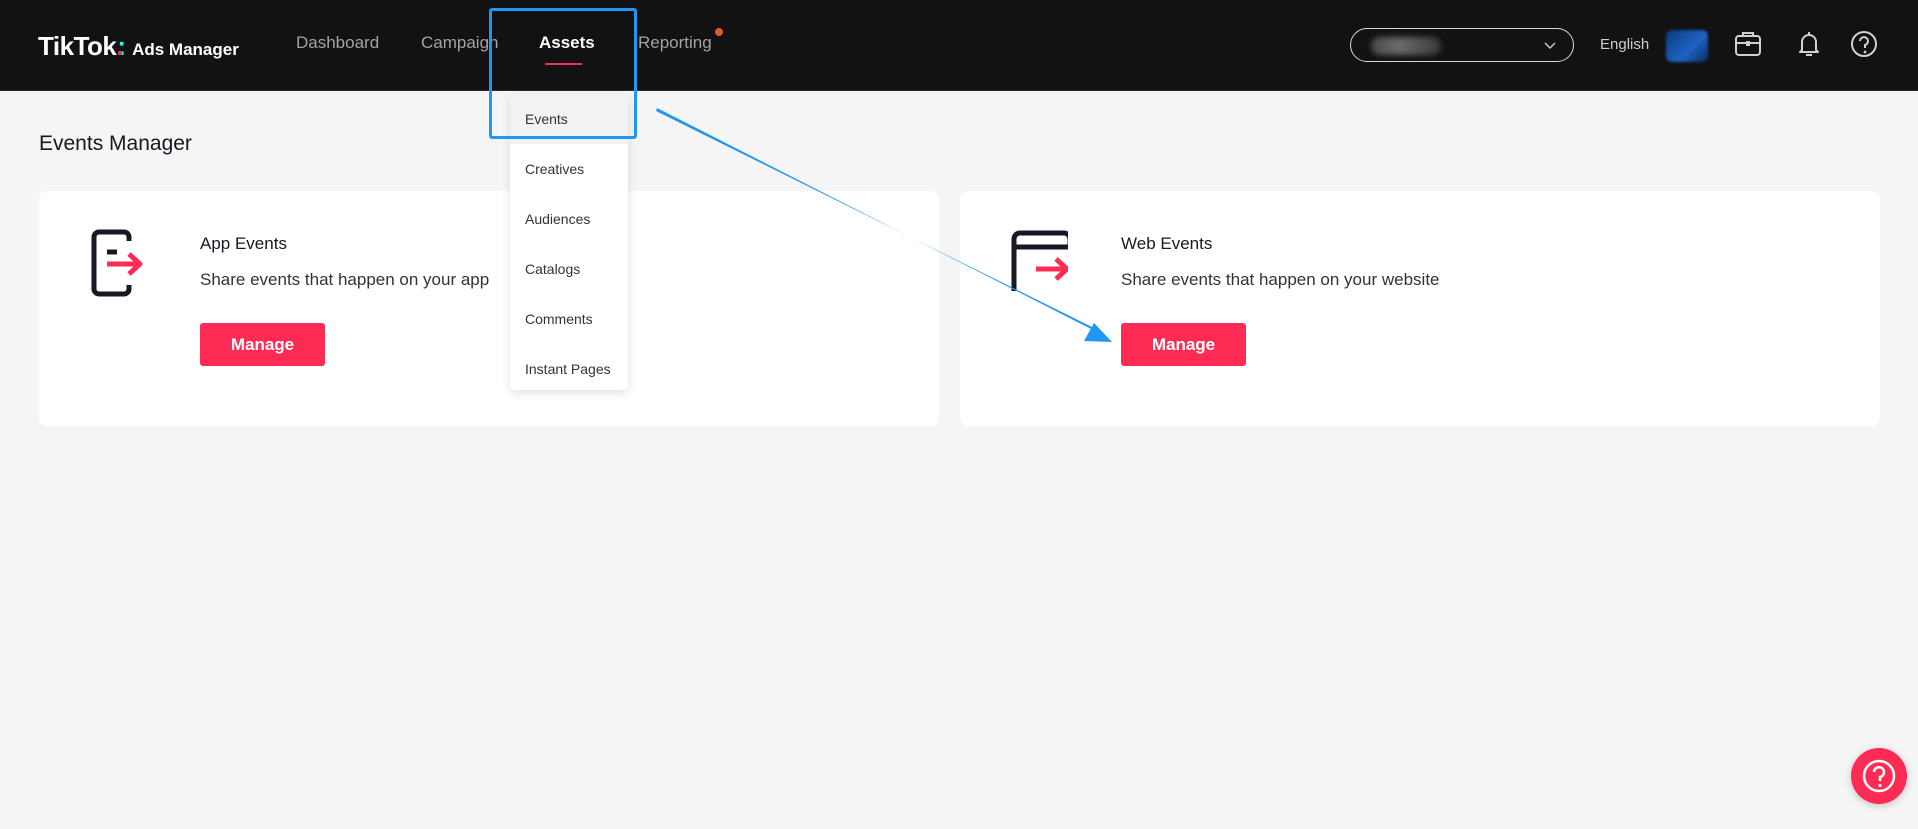 Image resolution: width=1918 pixels, height=829 pixels. Describe the element at coordinates (243, 243) in the screenshot. I see `app-events-title: App Events` at that location.